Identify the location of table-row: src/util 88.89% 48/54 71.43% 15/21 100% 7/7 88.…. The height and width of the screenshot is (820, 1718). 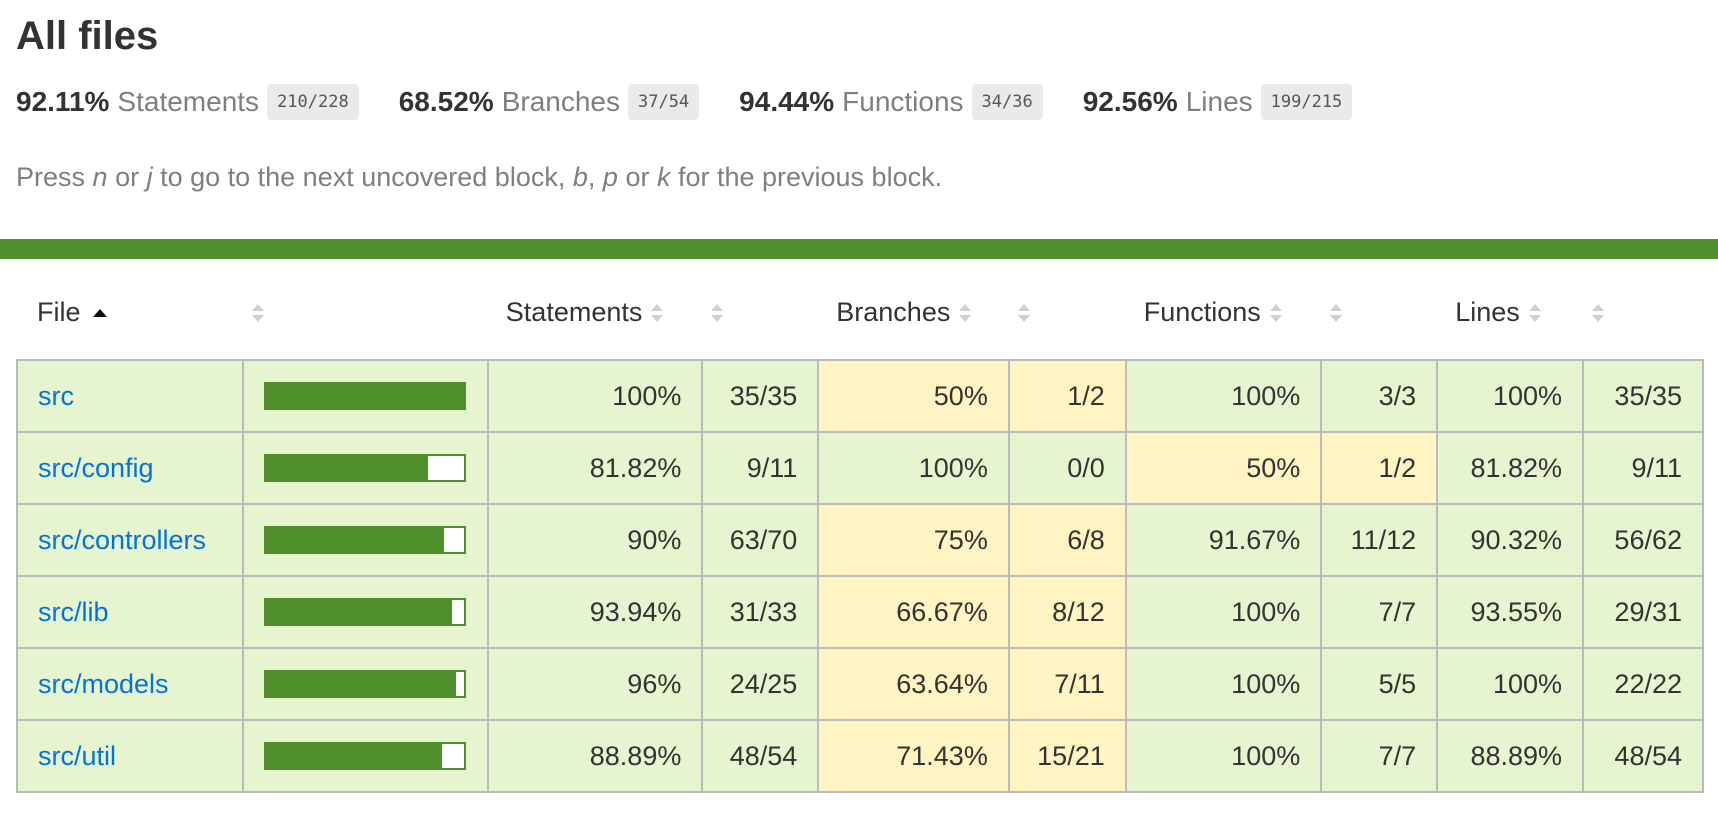
(860, 756).